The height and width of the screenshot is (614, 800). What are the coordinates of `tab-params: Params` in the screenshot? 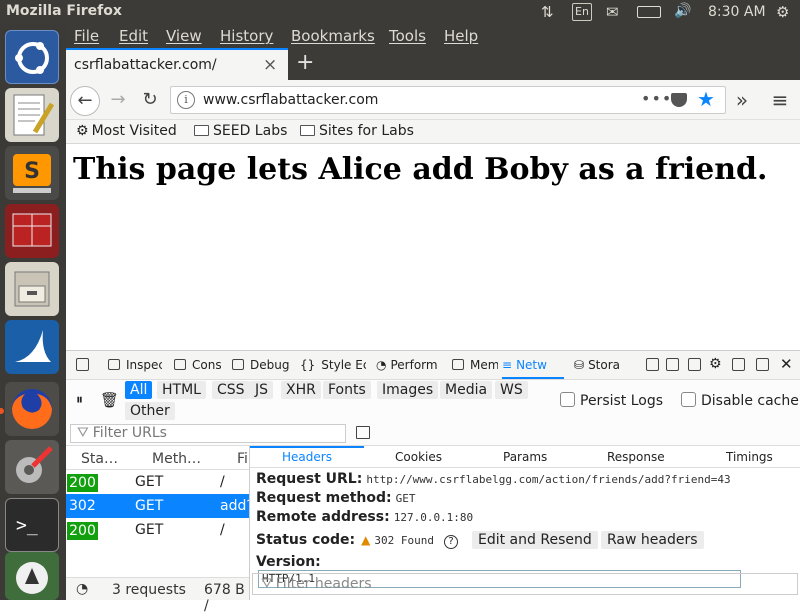 It's located at (525, 457).